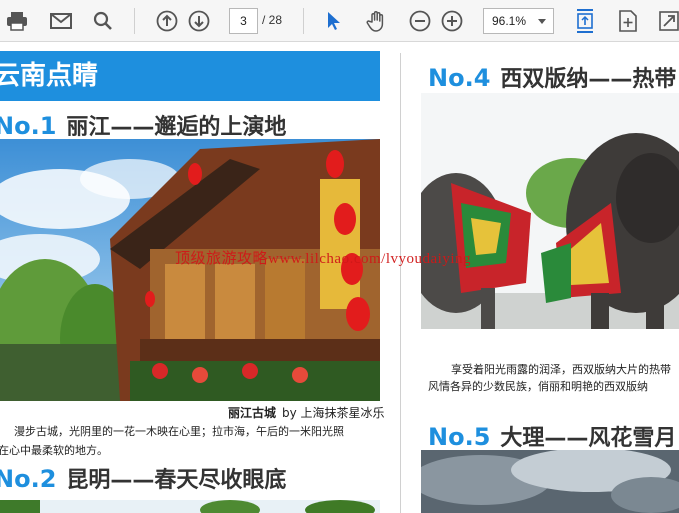 The height and width of the screenshot is (513, 679). I want to click on page-total: / 28, so click(272, 20).